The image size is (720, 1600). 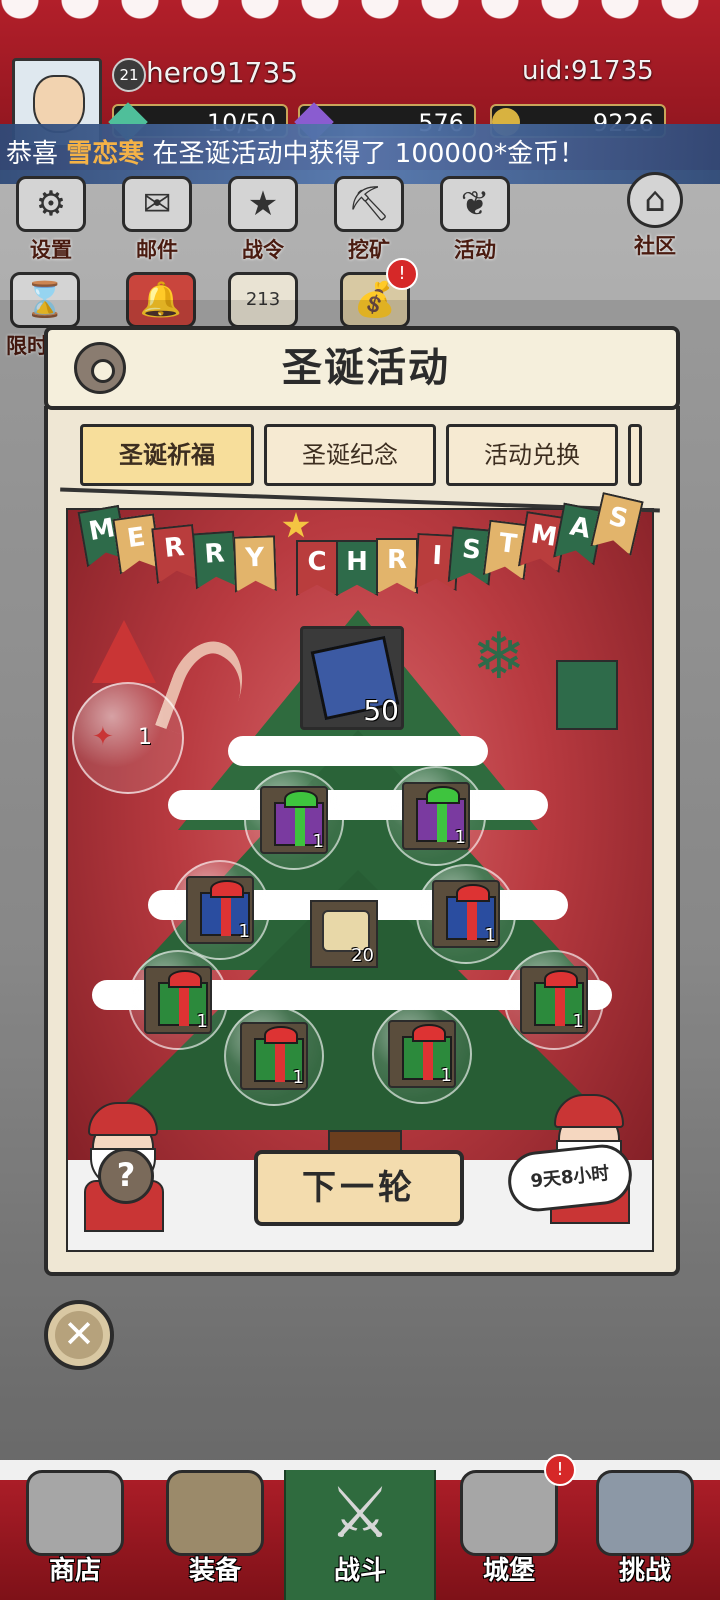 I want to click on activity-button: ❦ 活动, so click(x=475, y=221).